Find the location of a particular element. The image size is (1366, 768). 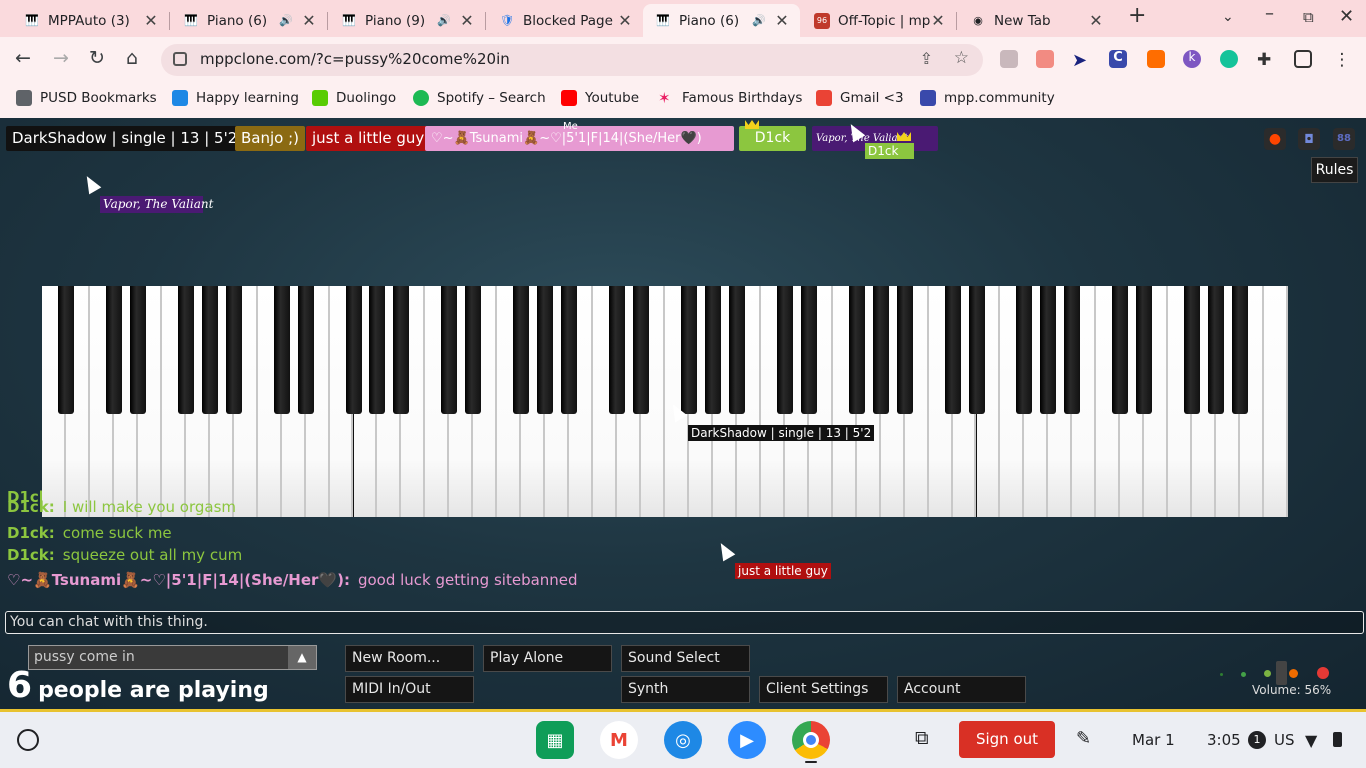

reload-icon: ↻ is located at coordinates (97, 58).